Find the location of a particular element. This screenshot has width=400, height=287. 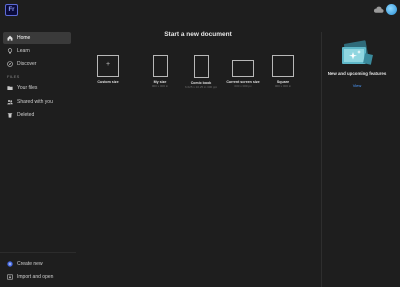

preset-custom-size: + Custom size is located at coordinates (108, 70).